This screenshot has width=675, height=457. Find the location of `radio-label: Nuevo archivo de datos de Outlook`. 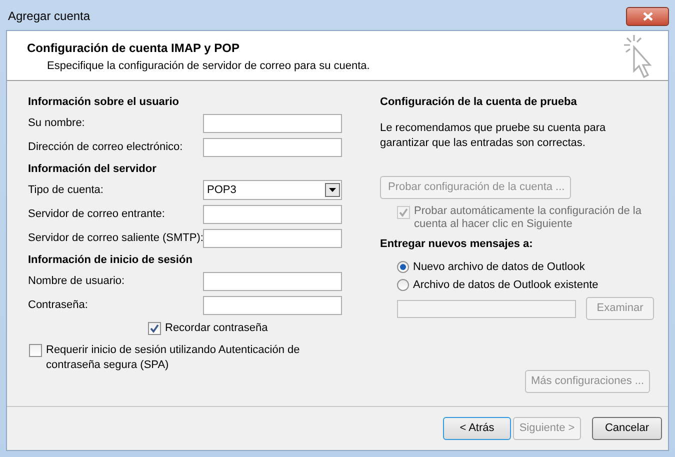

radio-label: Nuevo archivo de datos de Outlook is located at coordinates (499, 267).